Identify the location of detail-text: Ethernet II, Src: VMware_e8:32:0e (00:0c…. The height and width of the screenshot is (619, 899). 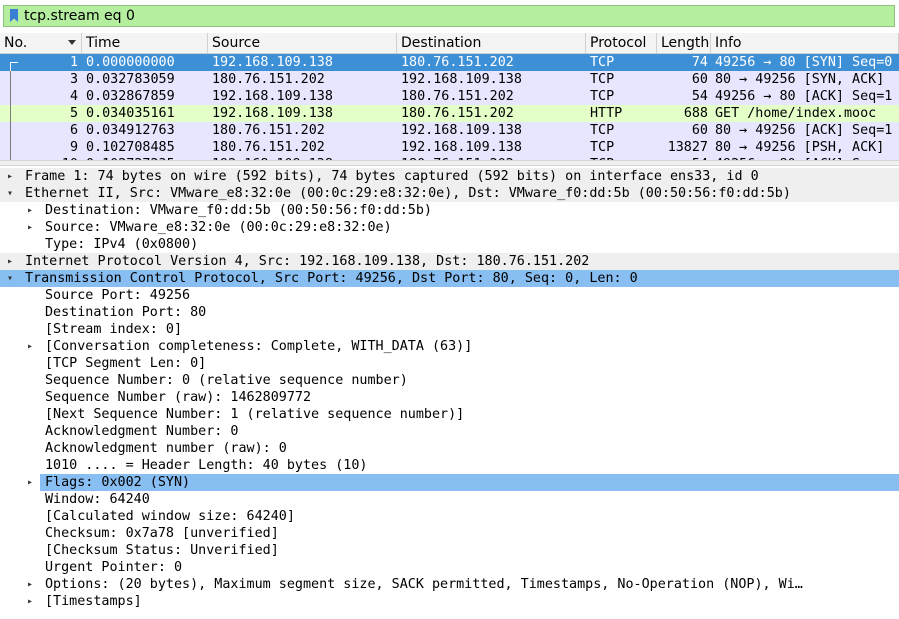
(408, 193).